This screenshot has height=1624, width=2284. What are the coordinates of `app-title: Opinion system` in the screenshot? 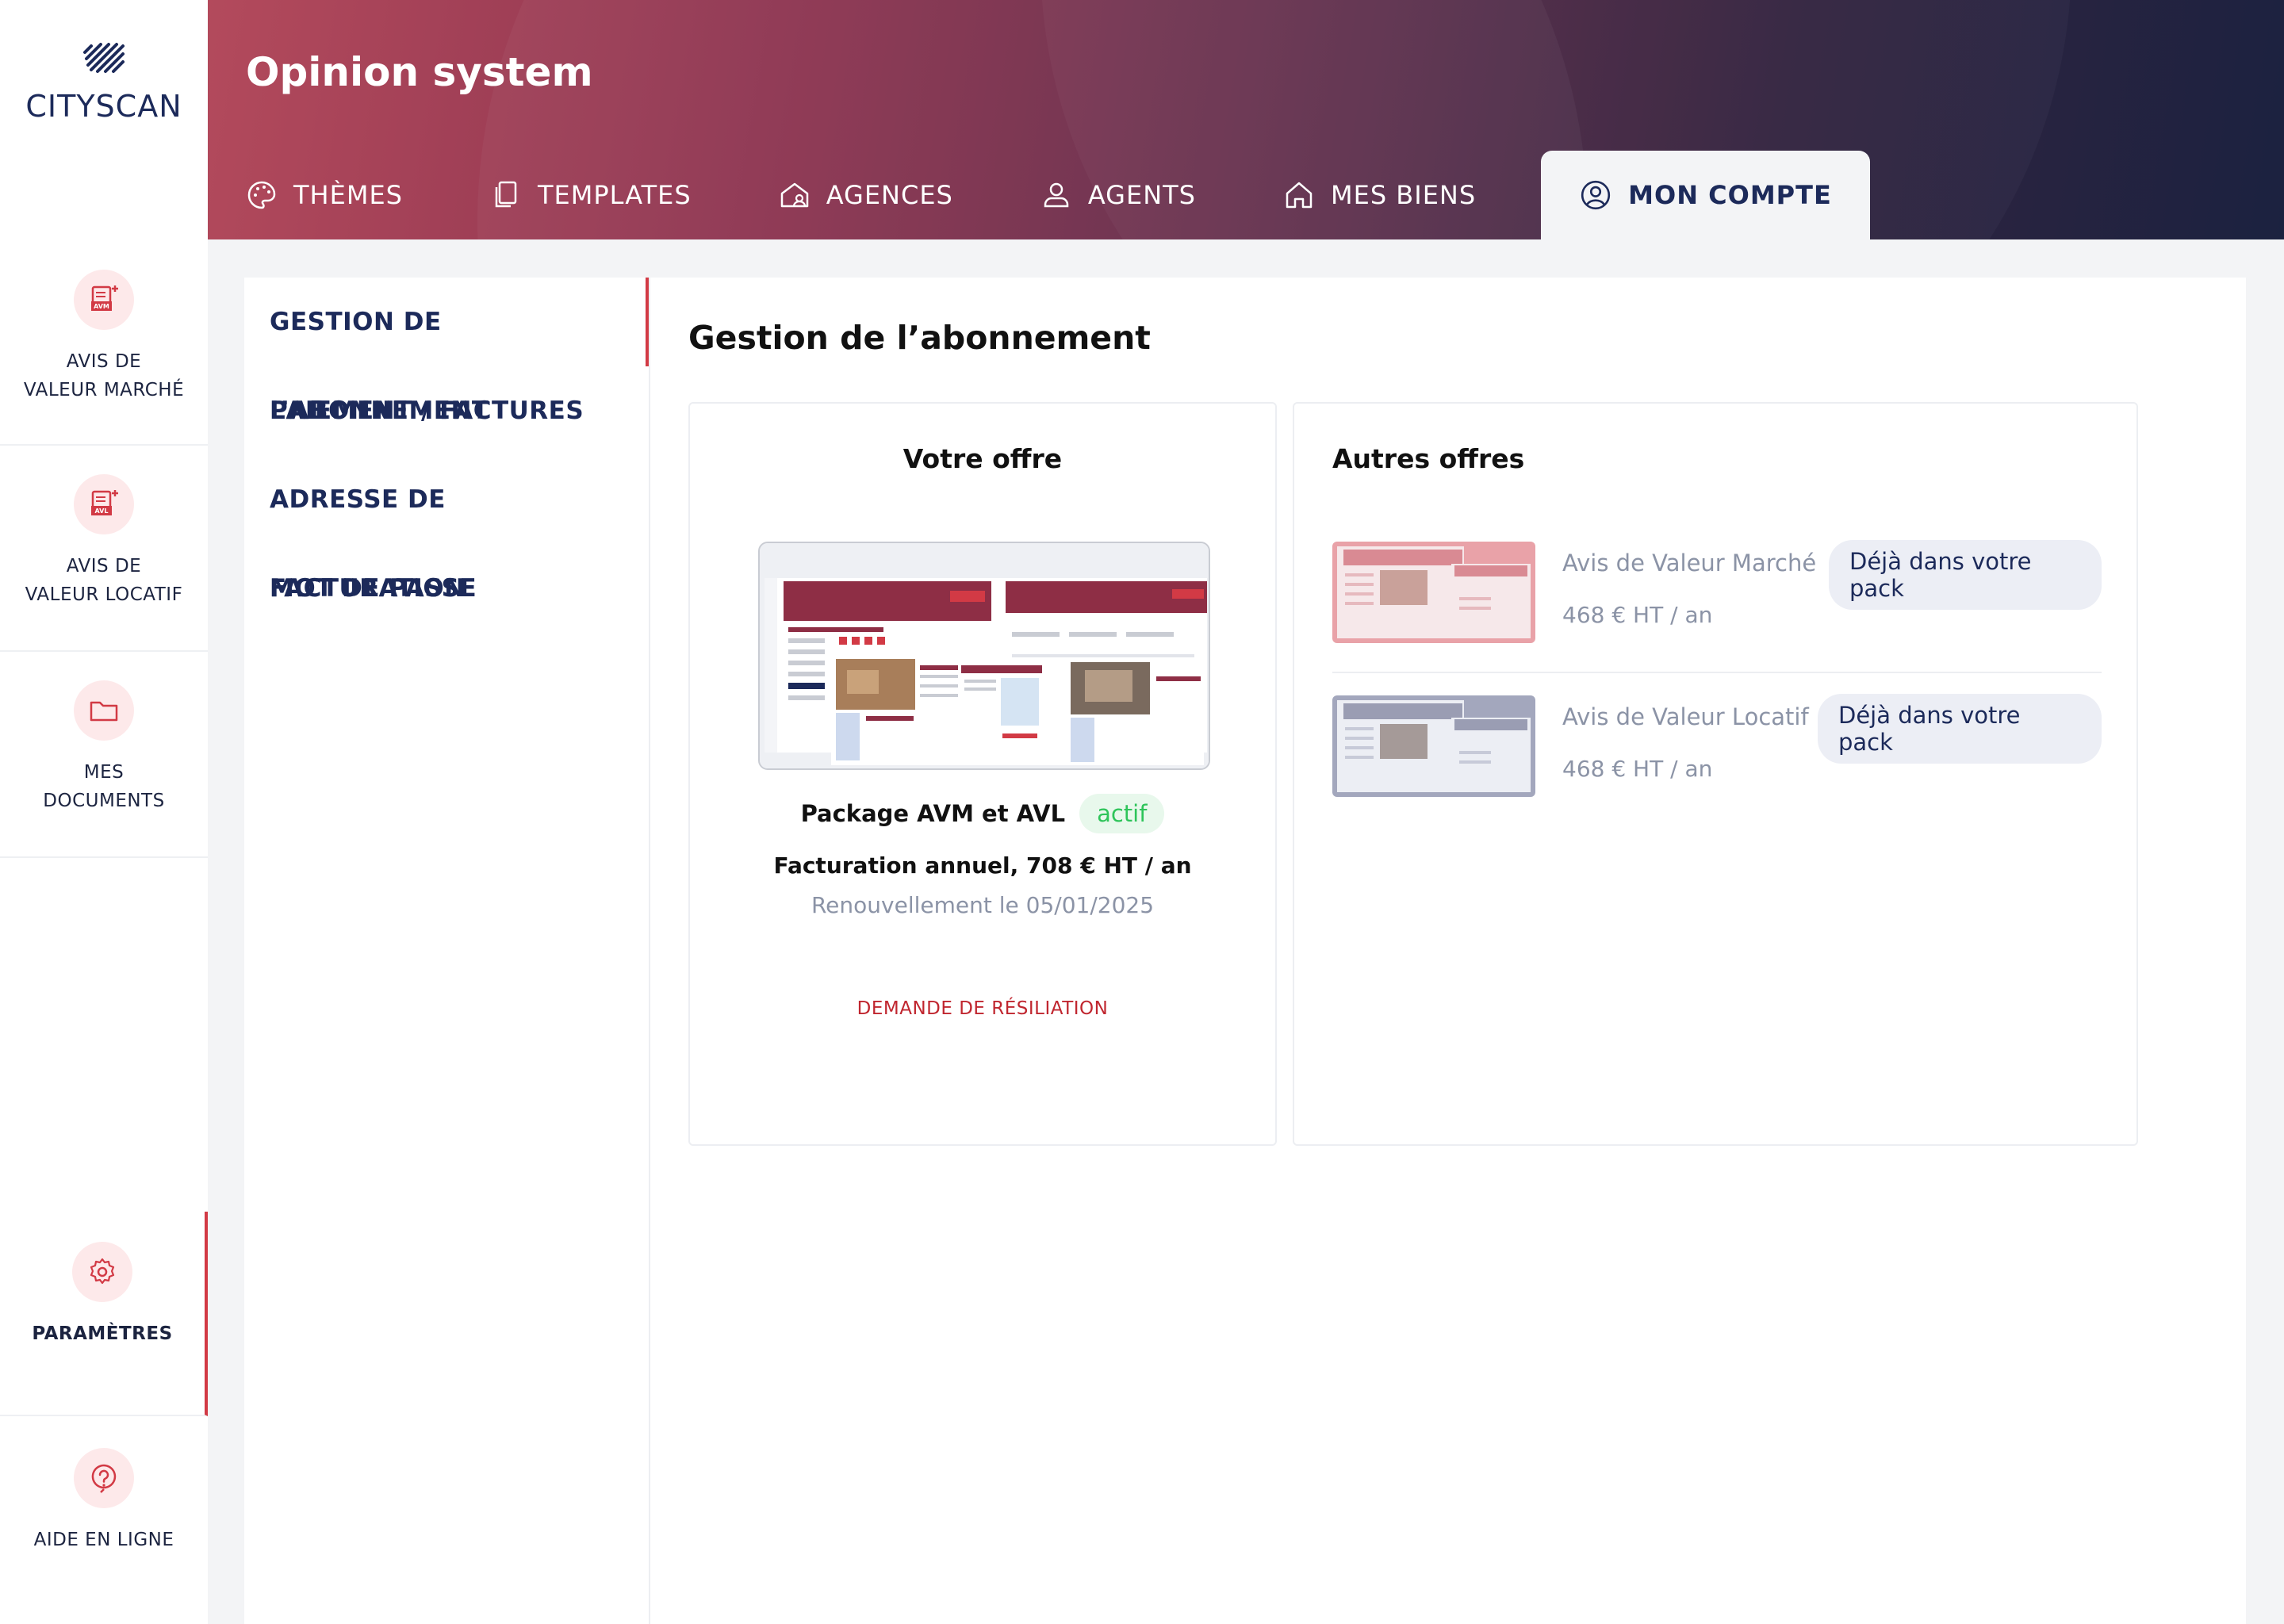 It's located at (419, 72).